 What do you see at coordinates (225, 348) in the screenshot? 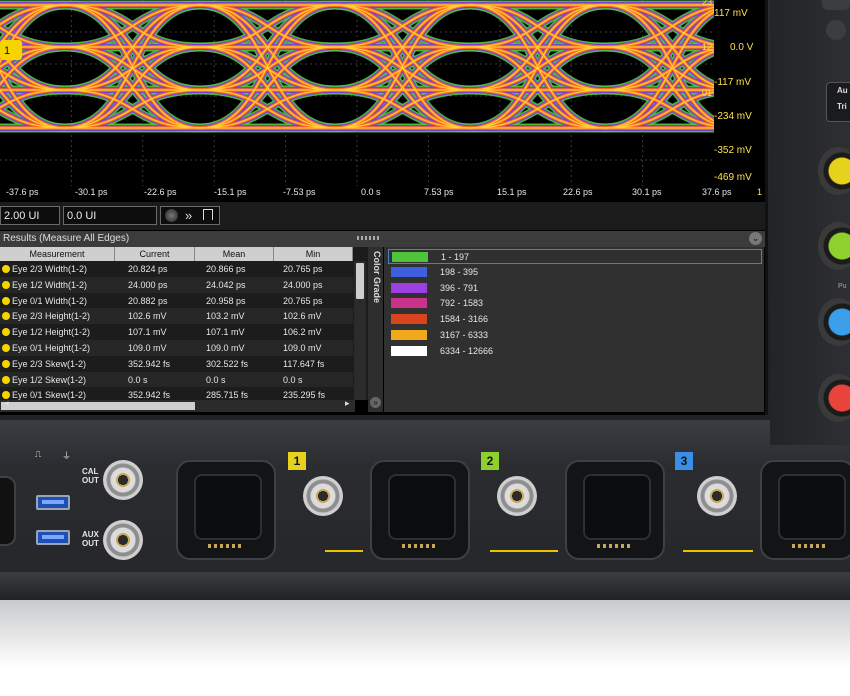
I see `measurement-value: 109.0 mV` at bounding box center [225, 348].